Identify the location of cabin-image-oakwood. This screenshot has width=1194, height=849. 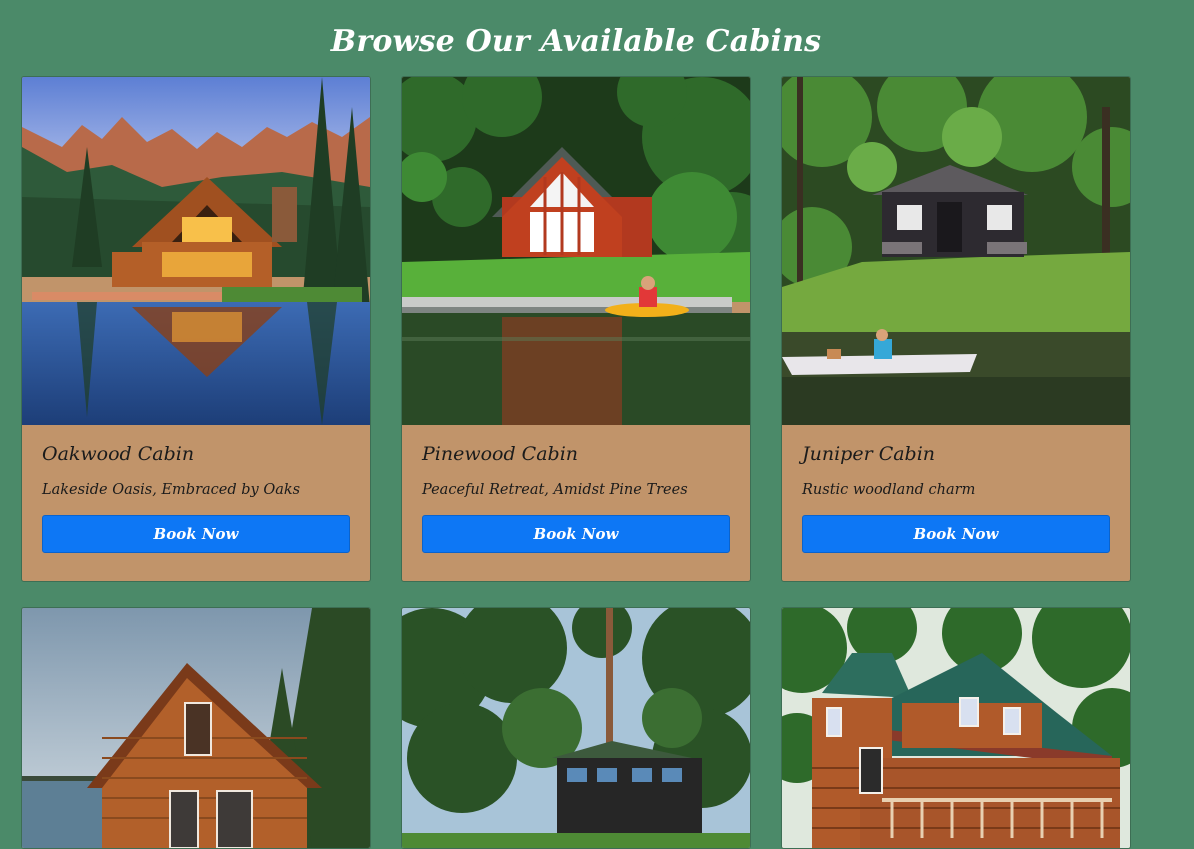
(196, 251).